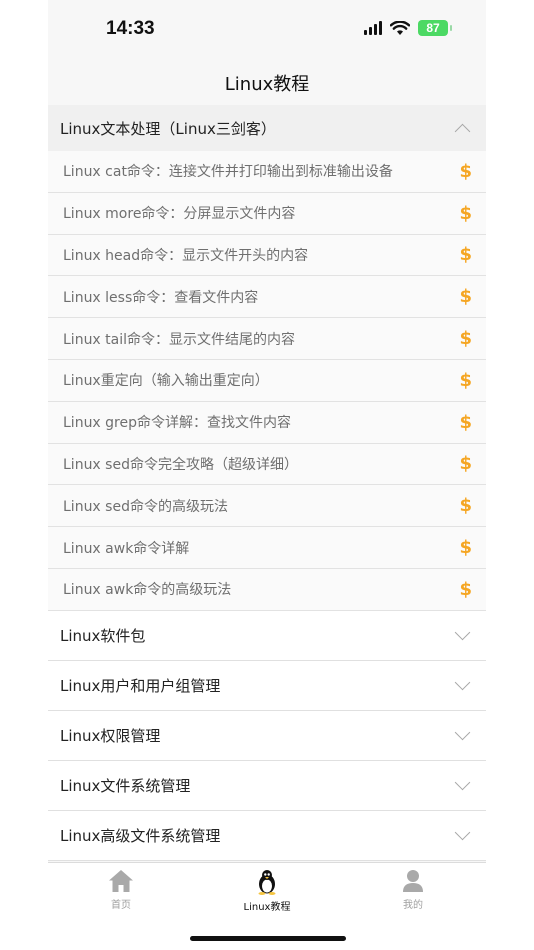  Describe the element at coordinates (267, 735) in the screenshot. I see `section-header-permissions: Linux权限管理` at that location.